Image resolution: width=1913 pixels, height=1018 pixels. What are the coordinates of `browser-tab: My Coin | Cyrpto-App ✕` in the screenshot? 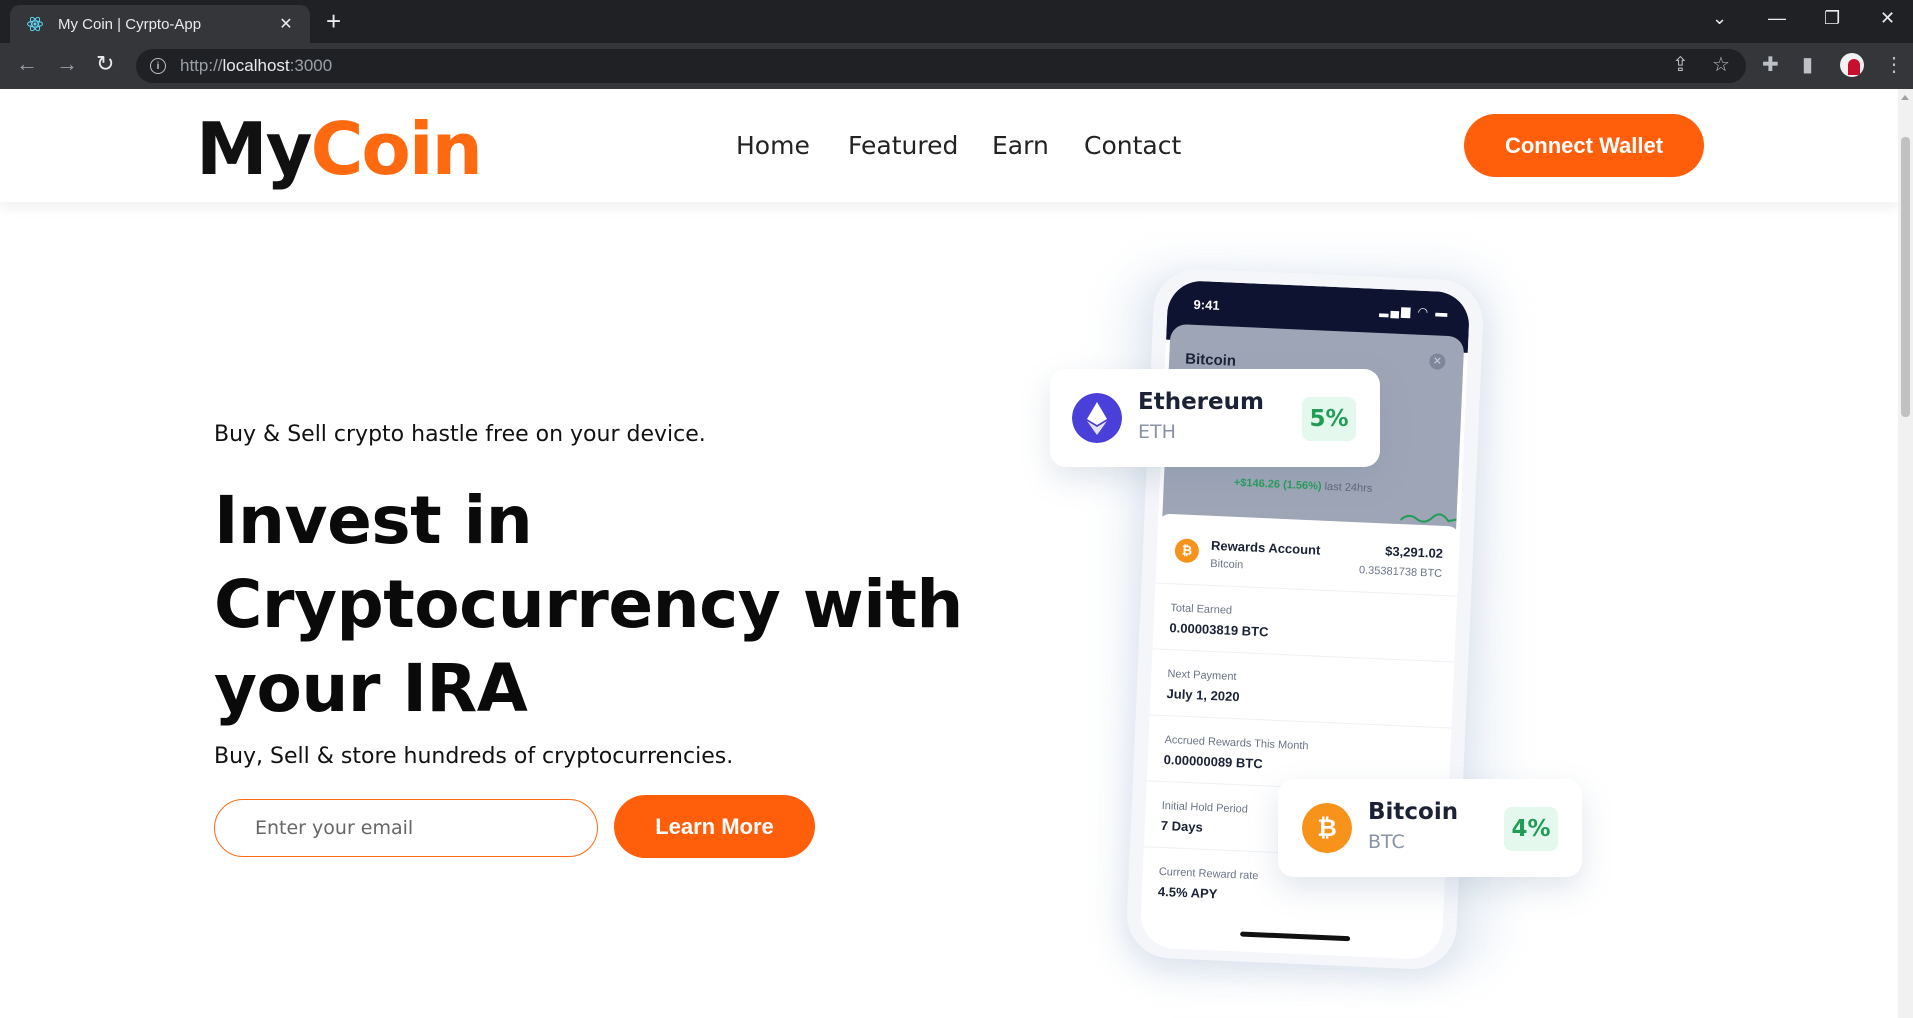 It's located at (160, 24).